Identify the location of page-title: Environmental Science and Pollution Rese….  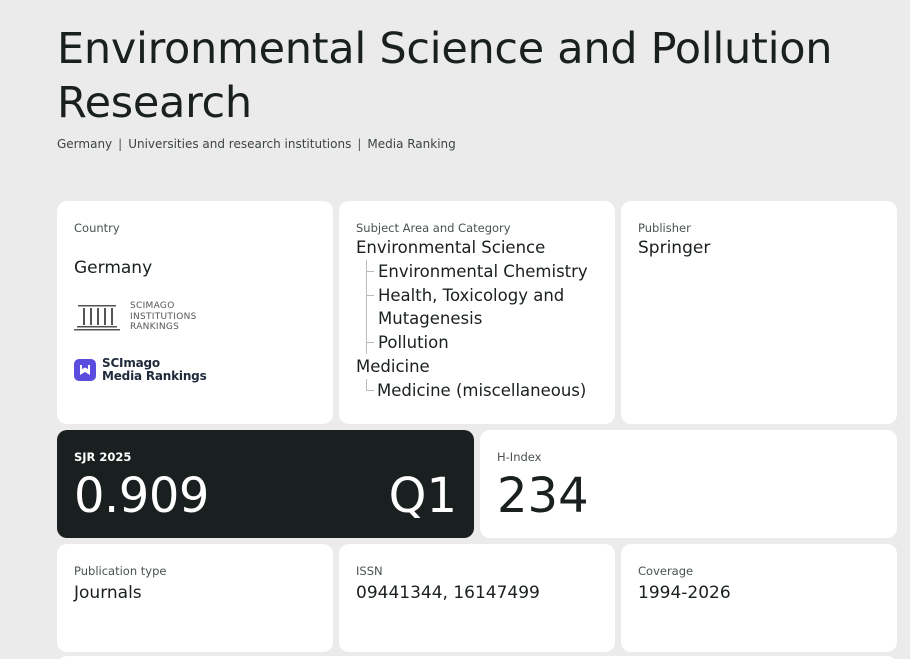
(445, 76).